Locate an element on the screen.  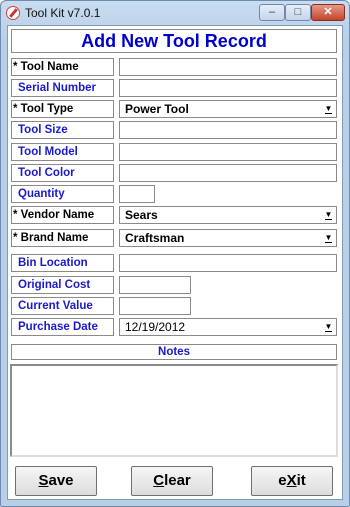
exit-mnemonic: X is located at coordinates (291, 480).